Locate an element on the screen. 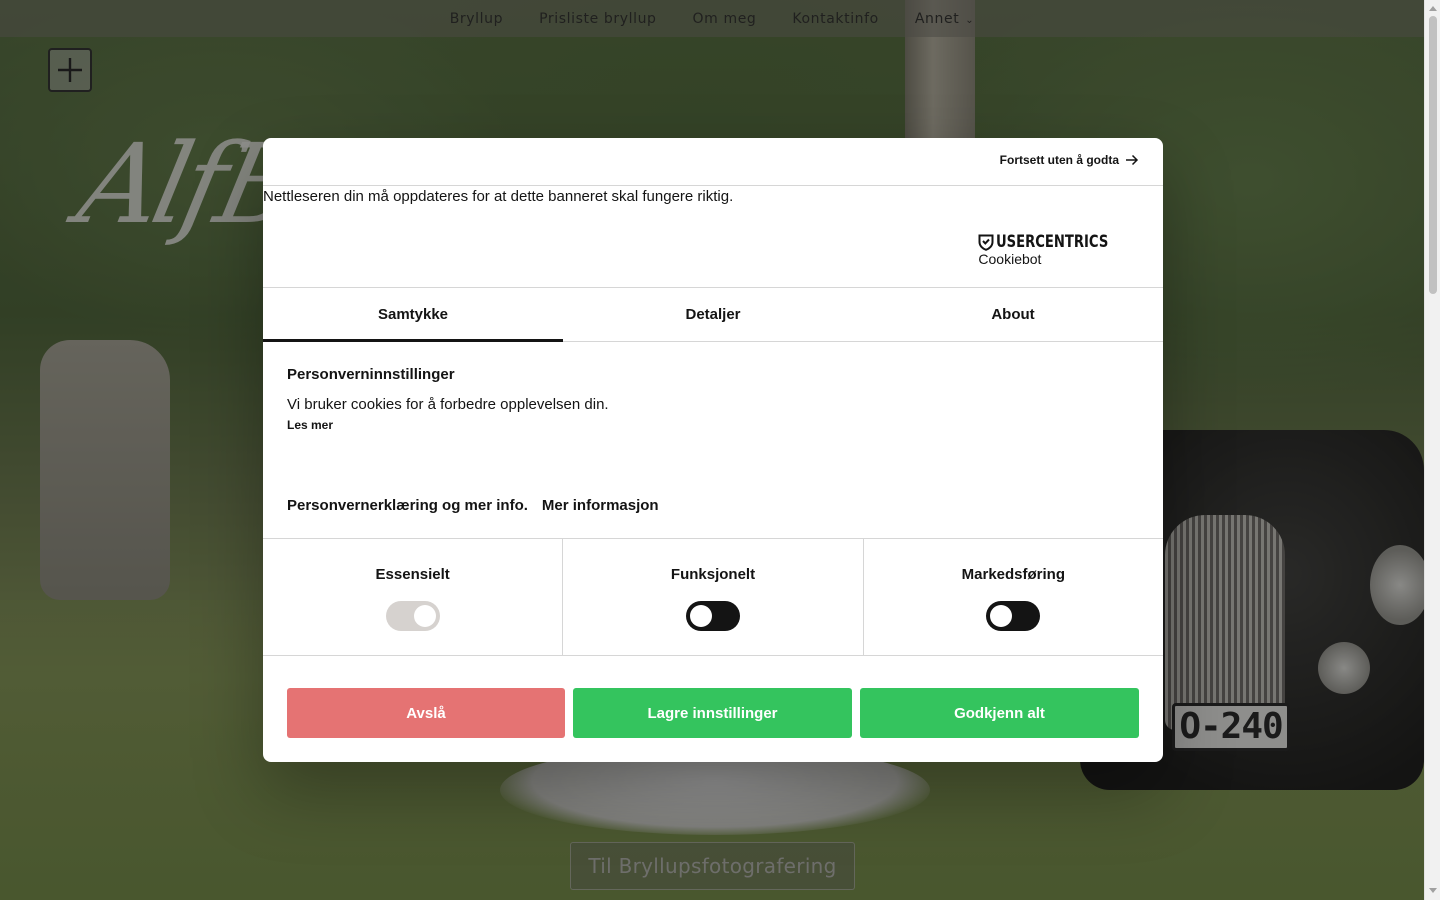  consent-tabs: Samtykke Detaljer About is located at coordinates (713, 314).